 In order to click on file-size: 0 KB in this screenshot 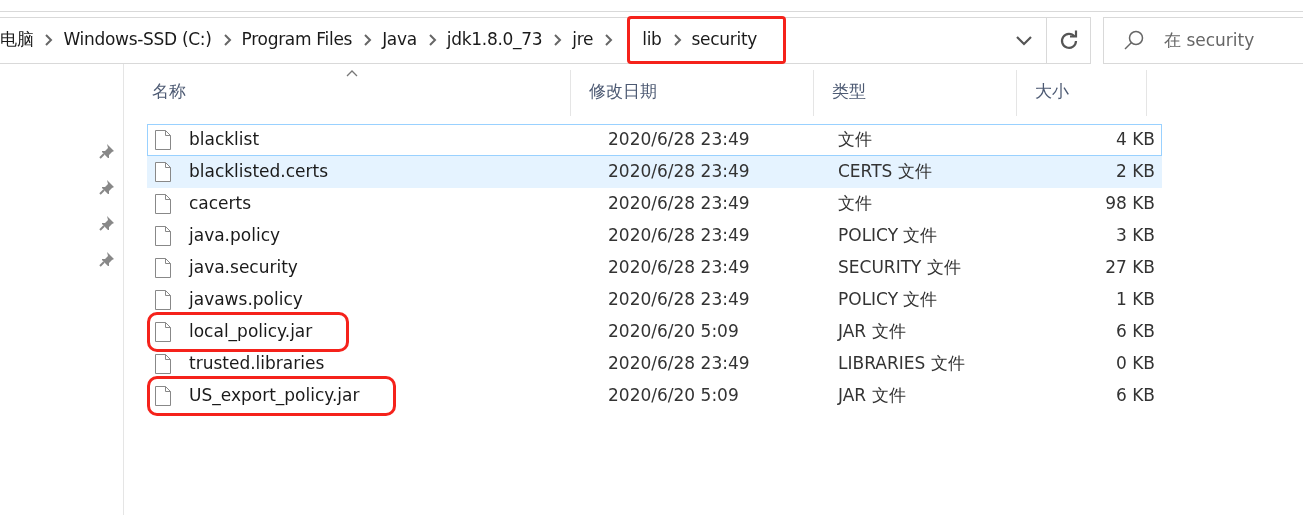, I will do `click(1135, 364)`.